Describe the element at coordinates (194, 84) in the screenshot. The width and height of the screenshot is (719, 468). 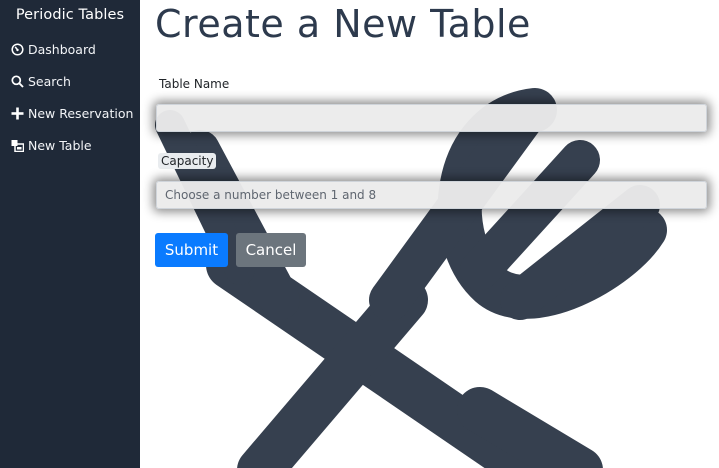
I see `table-name-label: Table Name` at that location.